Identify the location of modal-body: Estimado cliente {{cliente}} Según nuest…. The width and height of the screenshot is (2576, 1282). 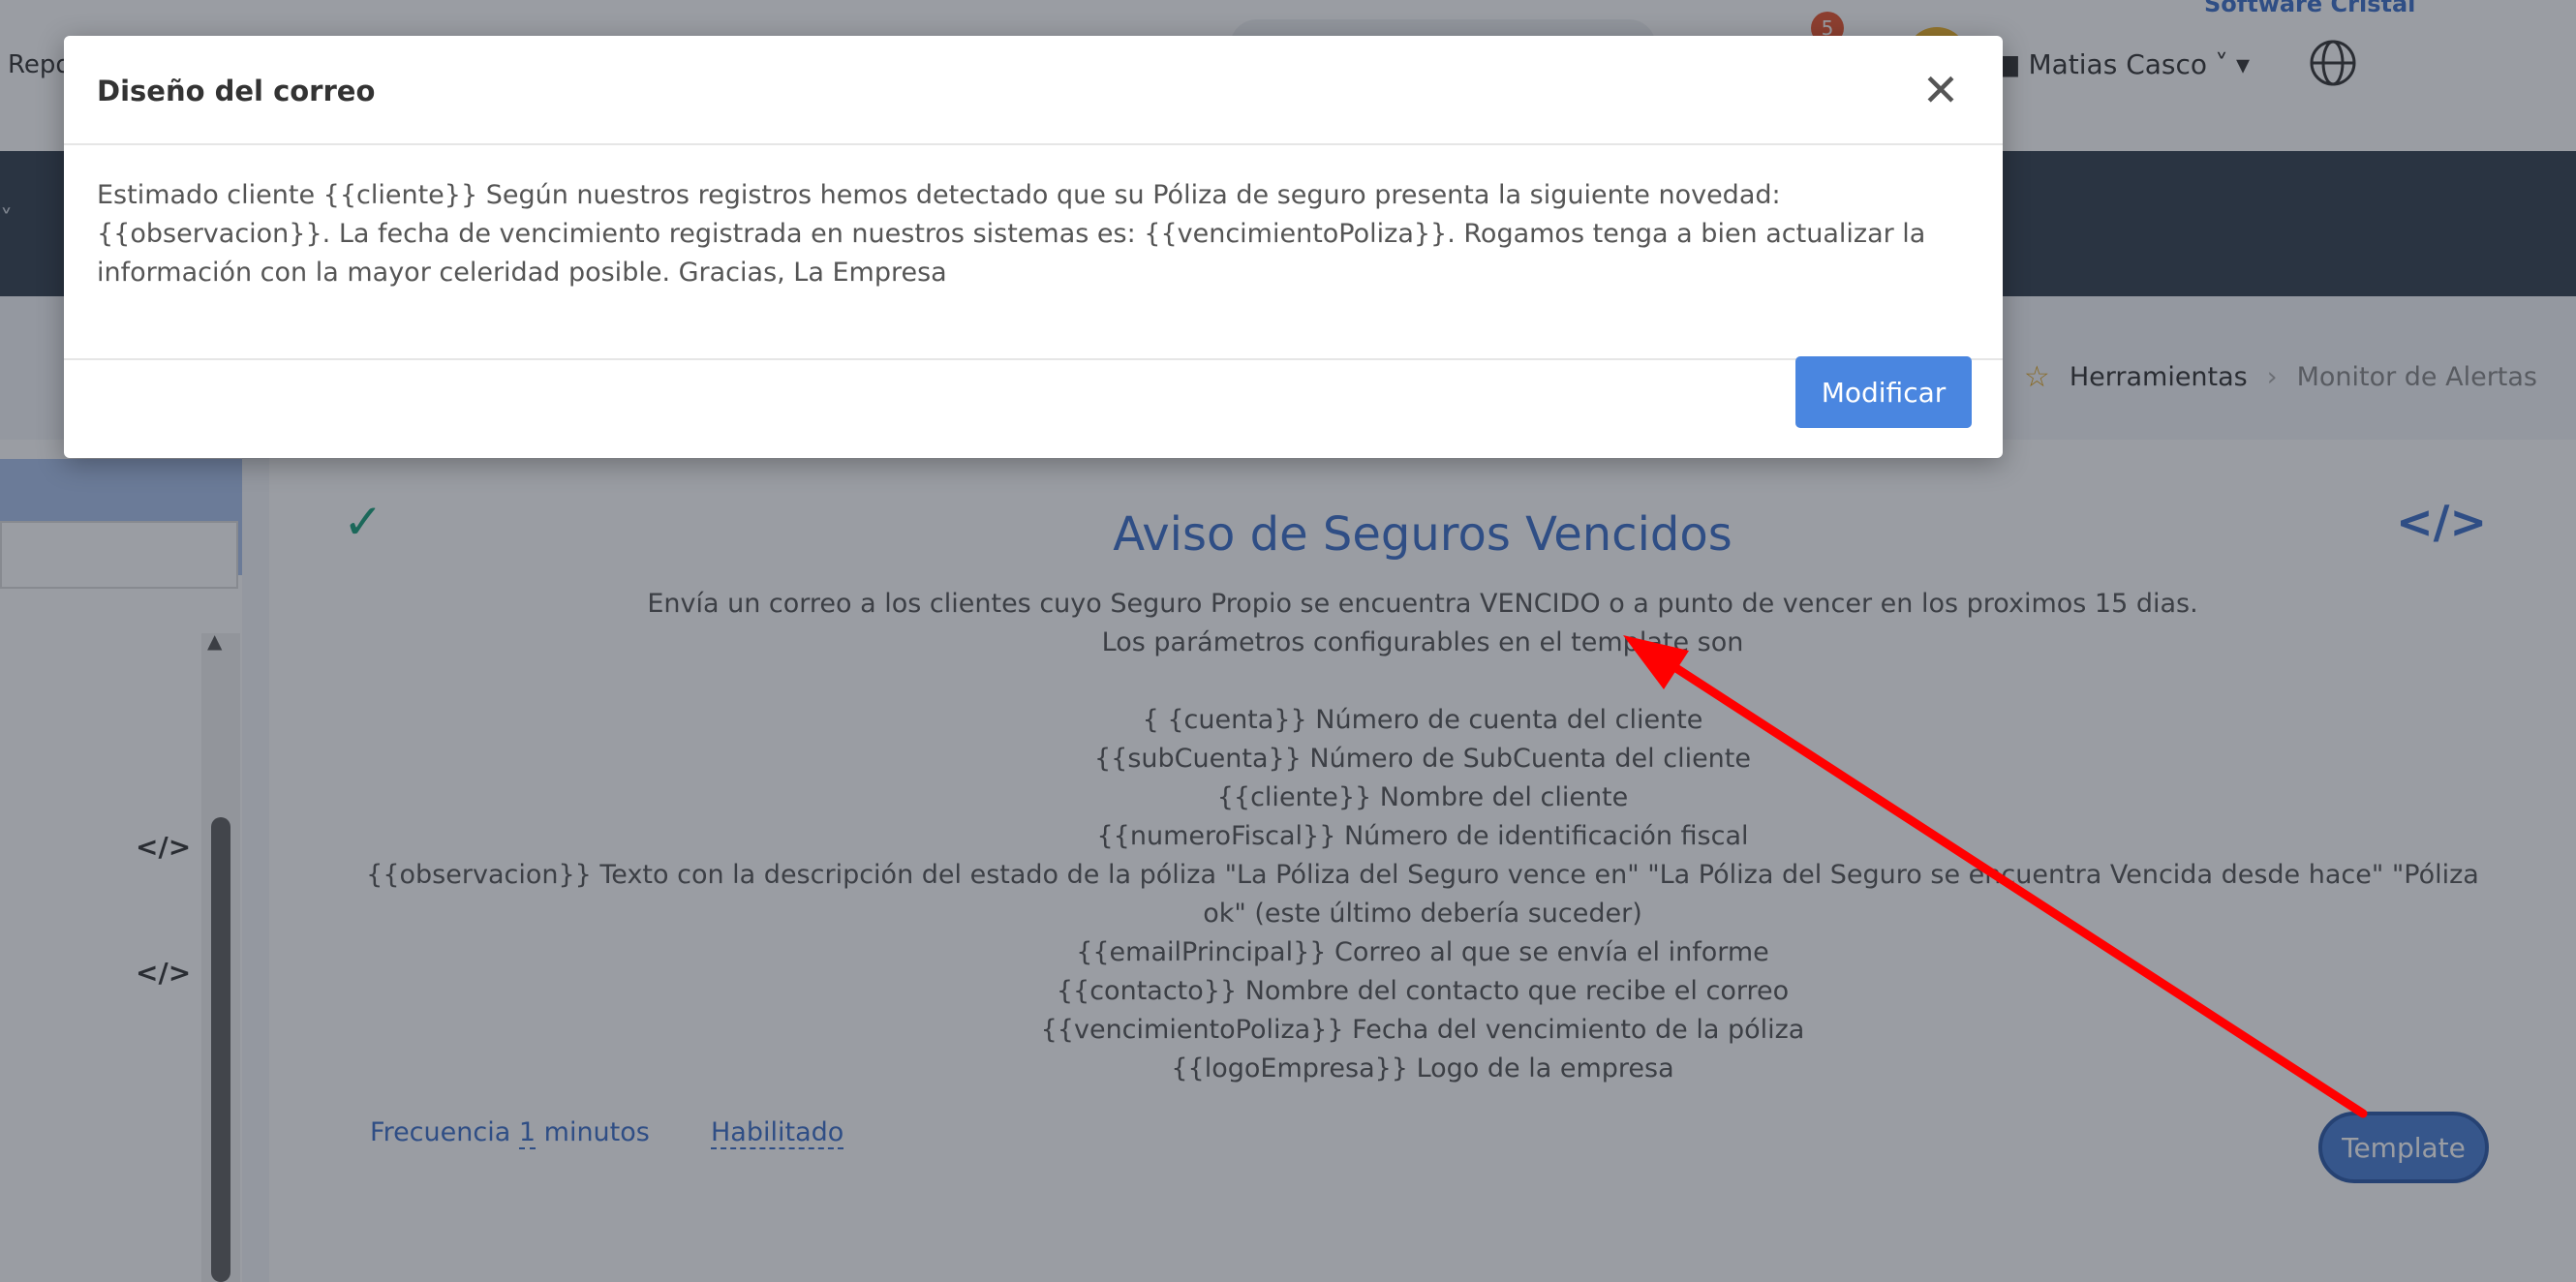
(1033, 252).